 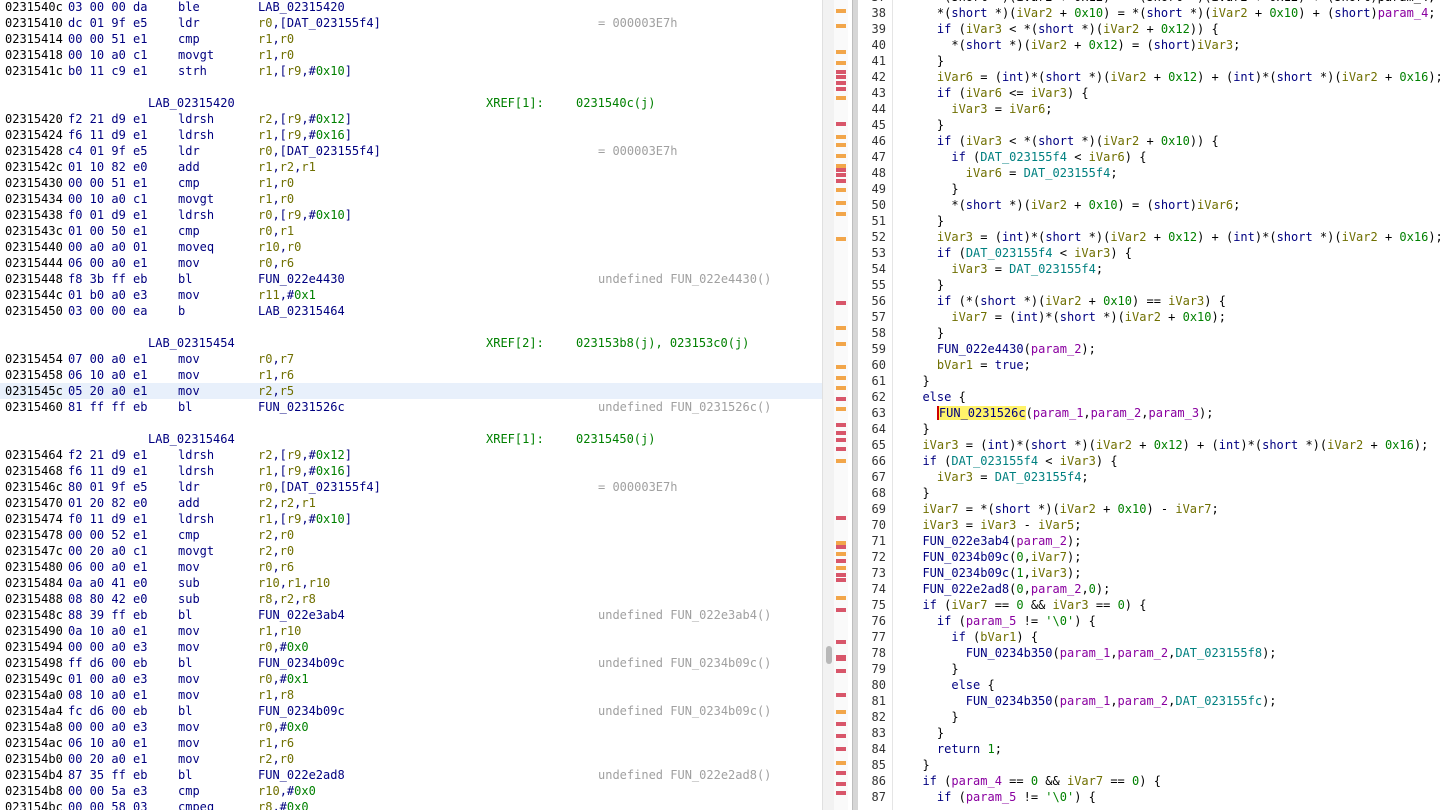 What do you see at coordinates (411, 743) in the screenshot?
I see `listing-instruction-row: 023154ac 06 10 a0 e1 mov r1,r6` at bounding box center [411, 743].